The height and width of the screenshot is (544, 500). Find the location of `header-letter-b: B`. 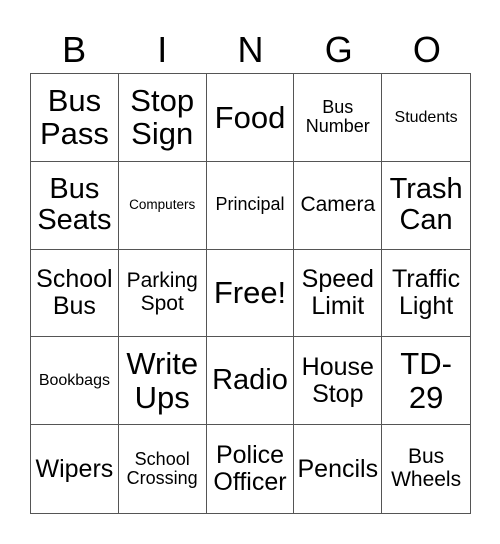

header-letter-b: B is located at coordinates (74, 49).